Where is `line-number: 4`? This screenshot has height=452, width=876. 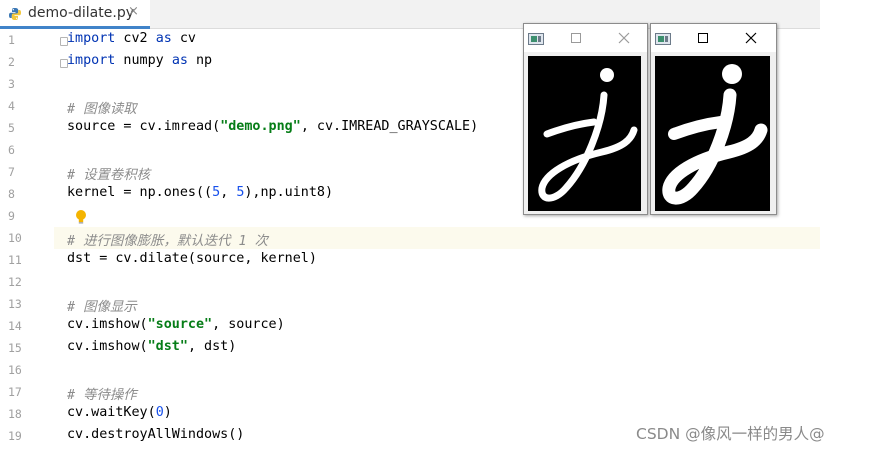 line-number: 4 is located at coordinates (11, 106).